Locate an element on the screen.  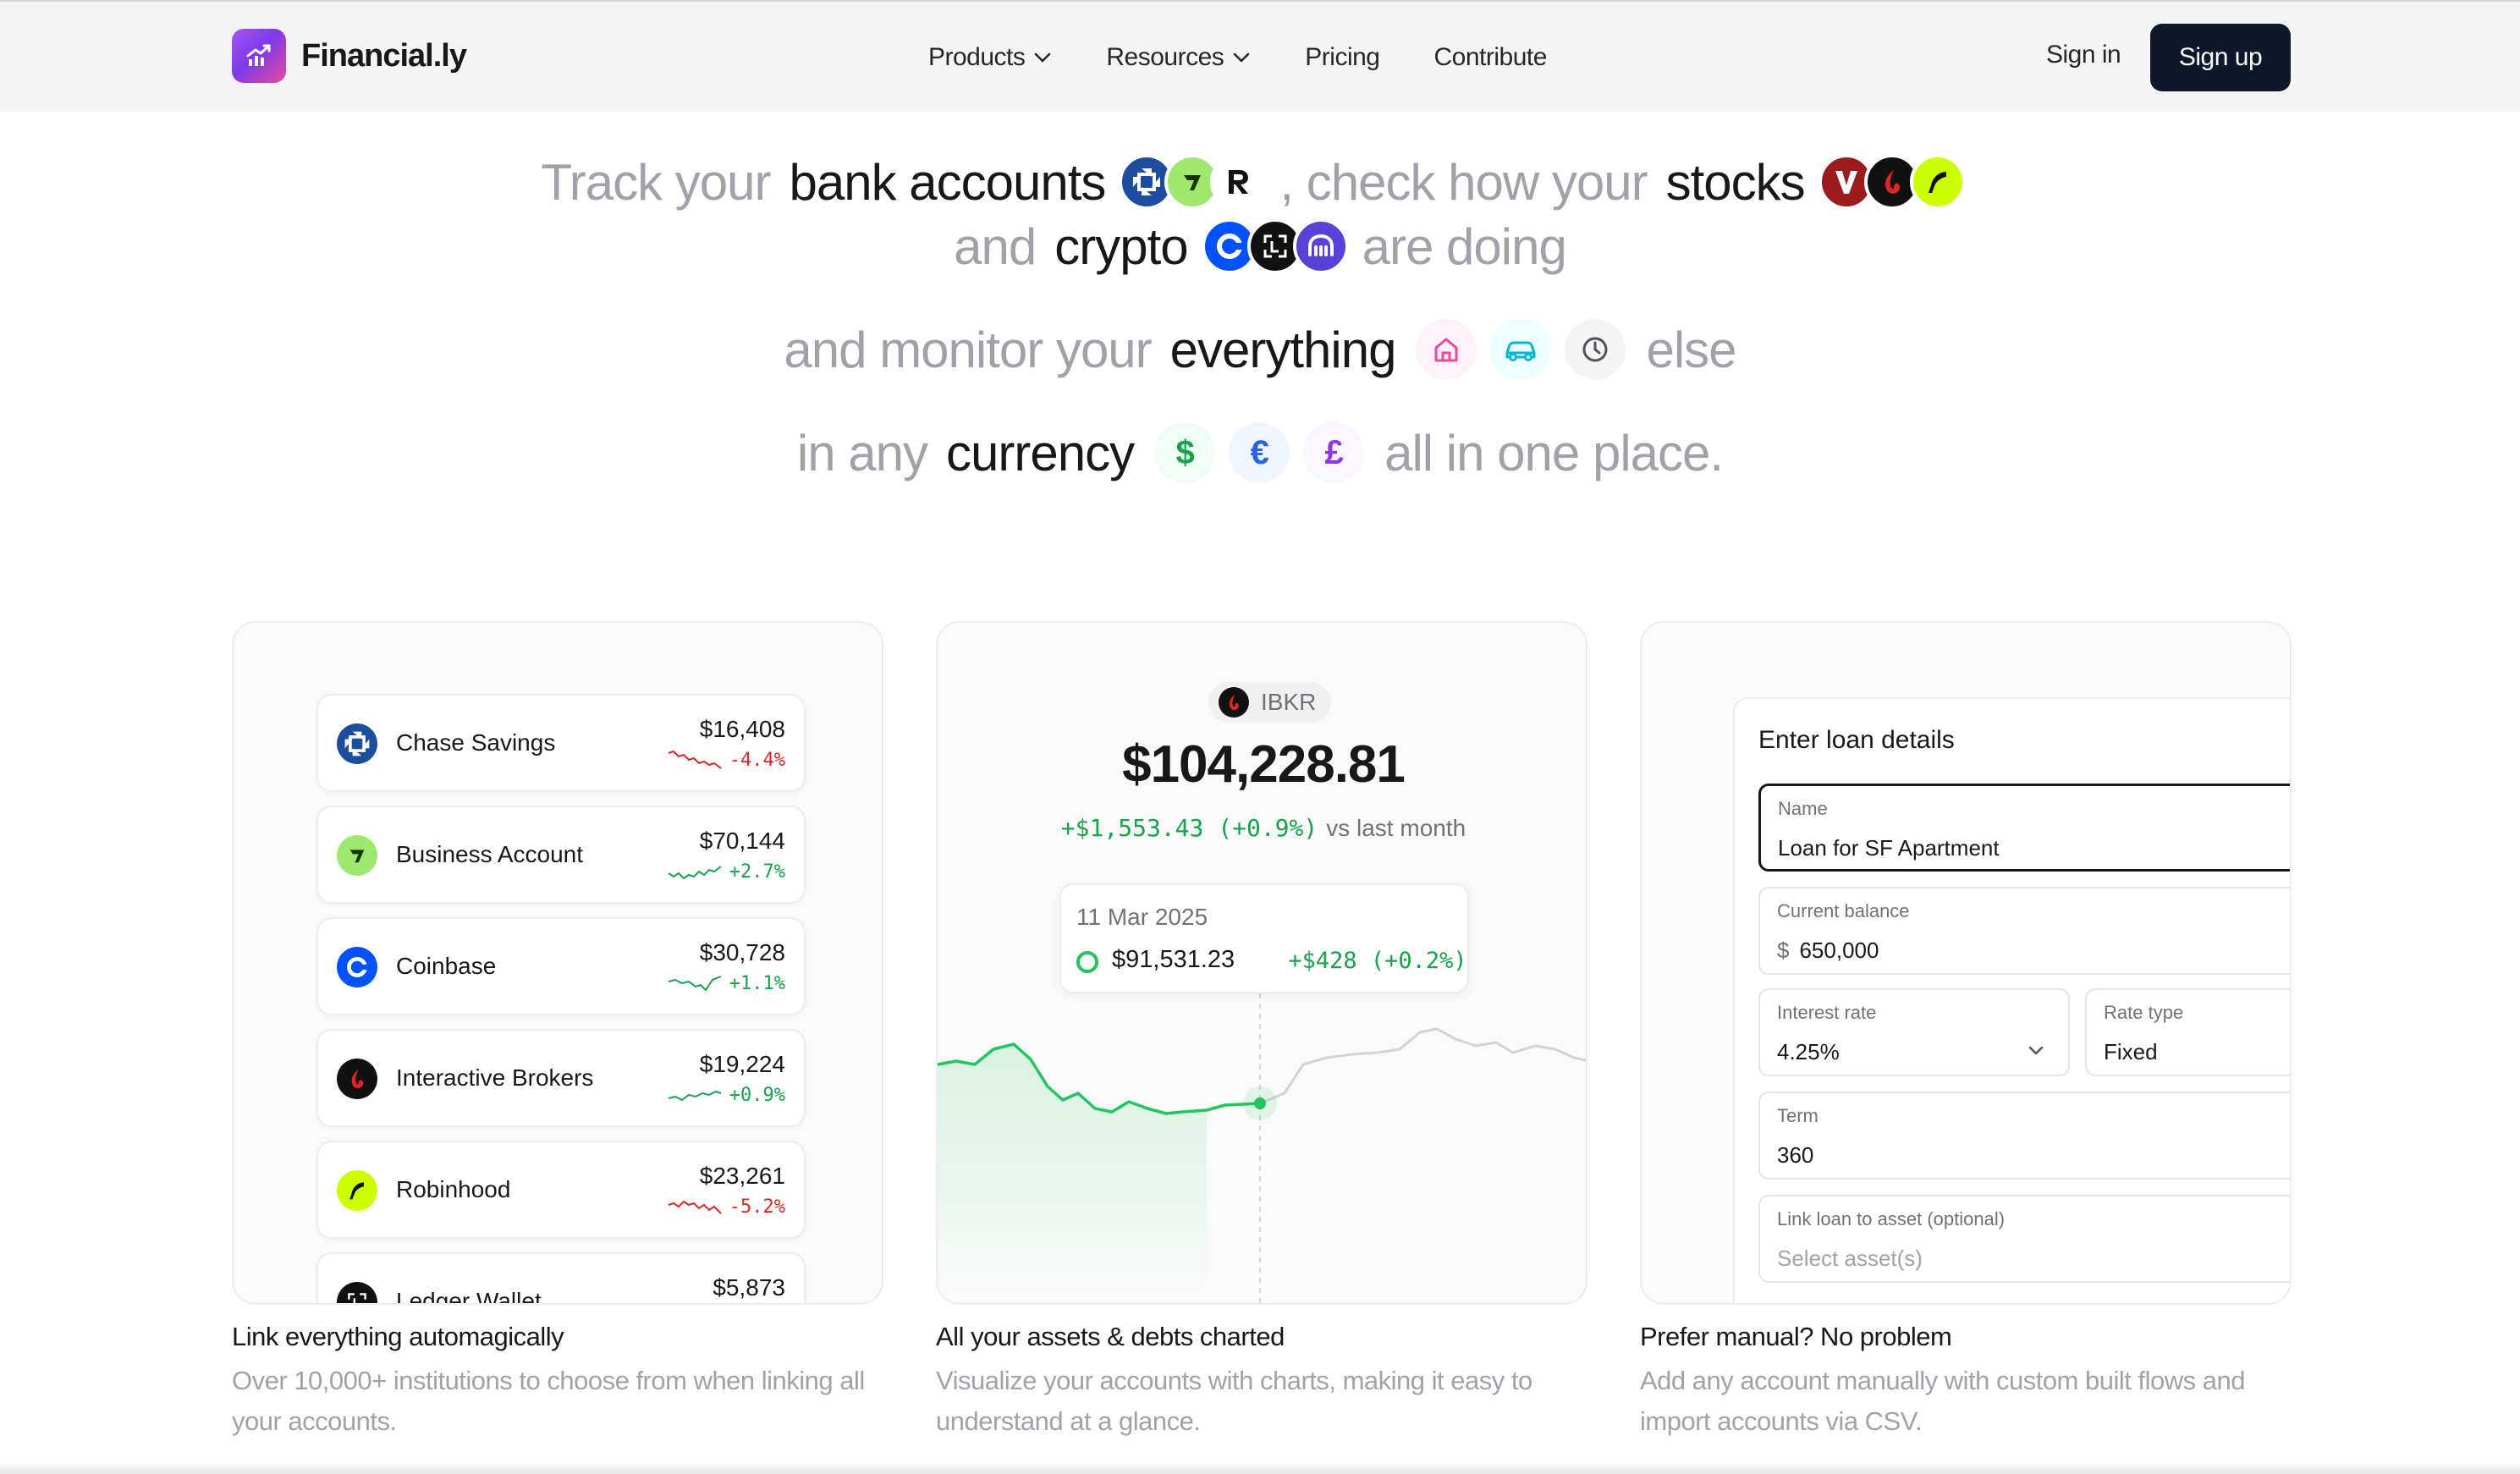
nav-pricing: Pricing is located at coordinates (1343, 57).